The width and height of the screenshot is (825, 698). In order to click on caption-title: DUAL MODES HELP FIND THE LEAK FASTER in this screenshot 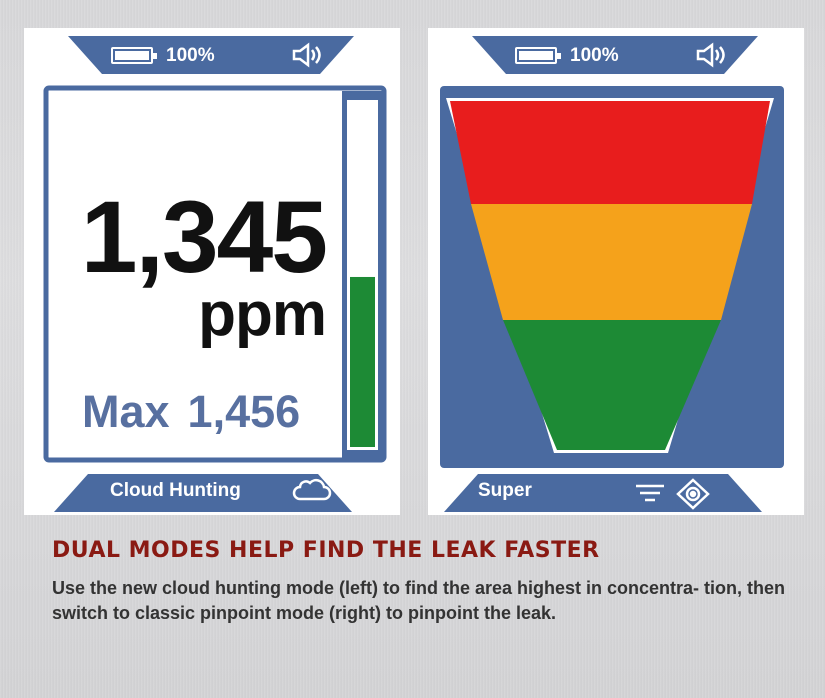, I will do `click(326, 550)`.